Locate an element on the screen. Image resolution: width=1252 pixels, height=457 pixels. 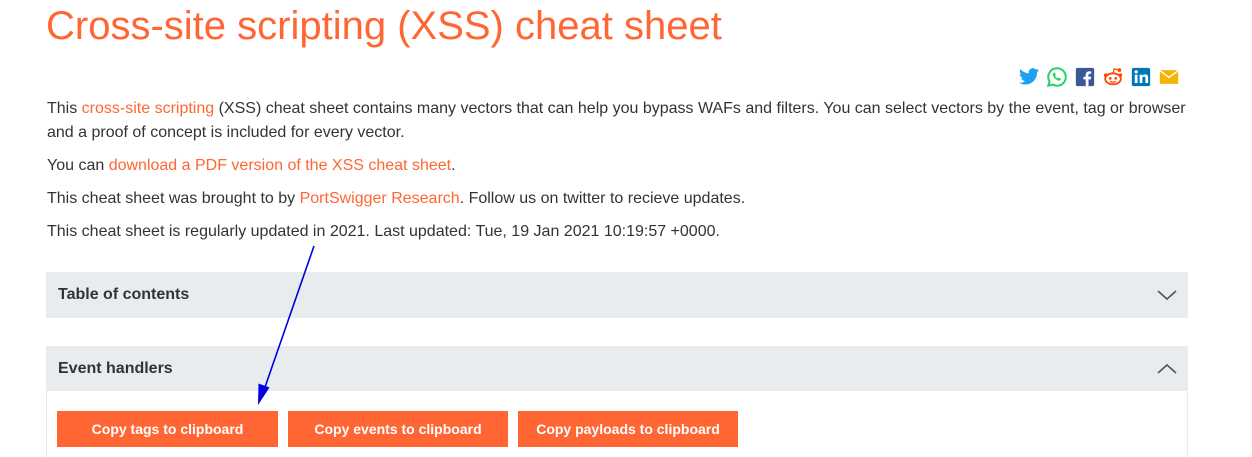
xss-link: cross-site scripting is located at coordinates (148, 108).